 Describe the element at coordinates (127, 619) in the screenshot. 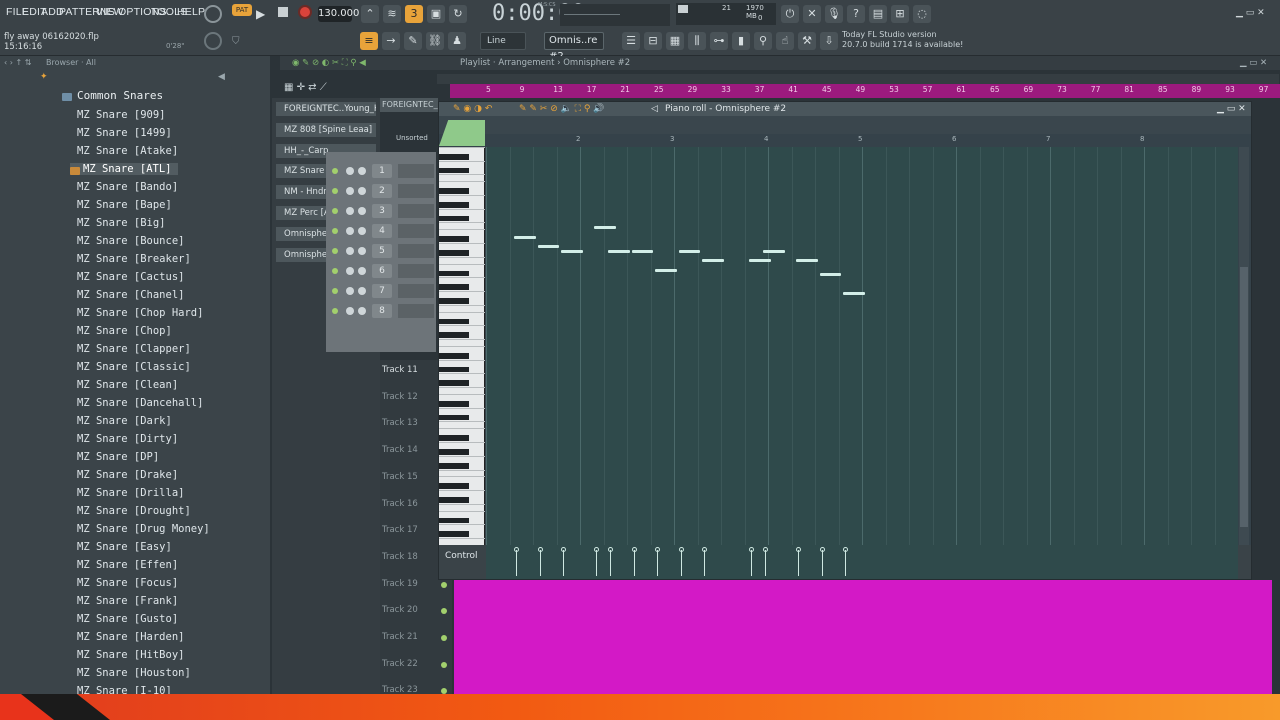

I see `browser-item: MZ Snare [Gusto]` at that location.